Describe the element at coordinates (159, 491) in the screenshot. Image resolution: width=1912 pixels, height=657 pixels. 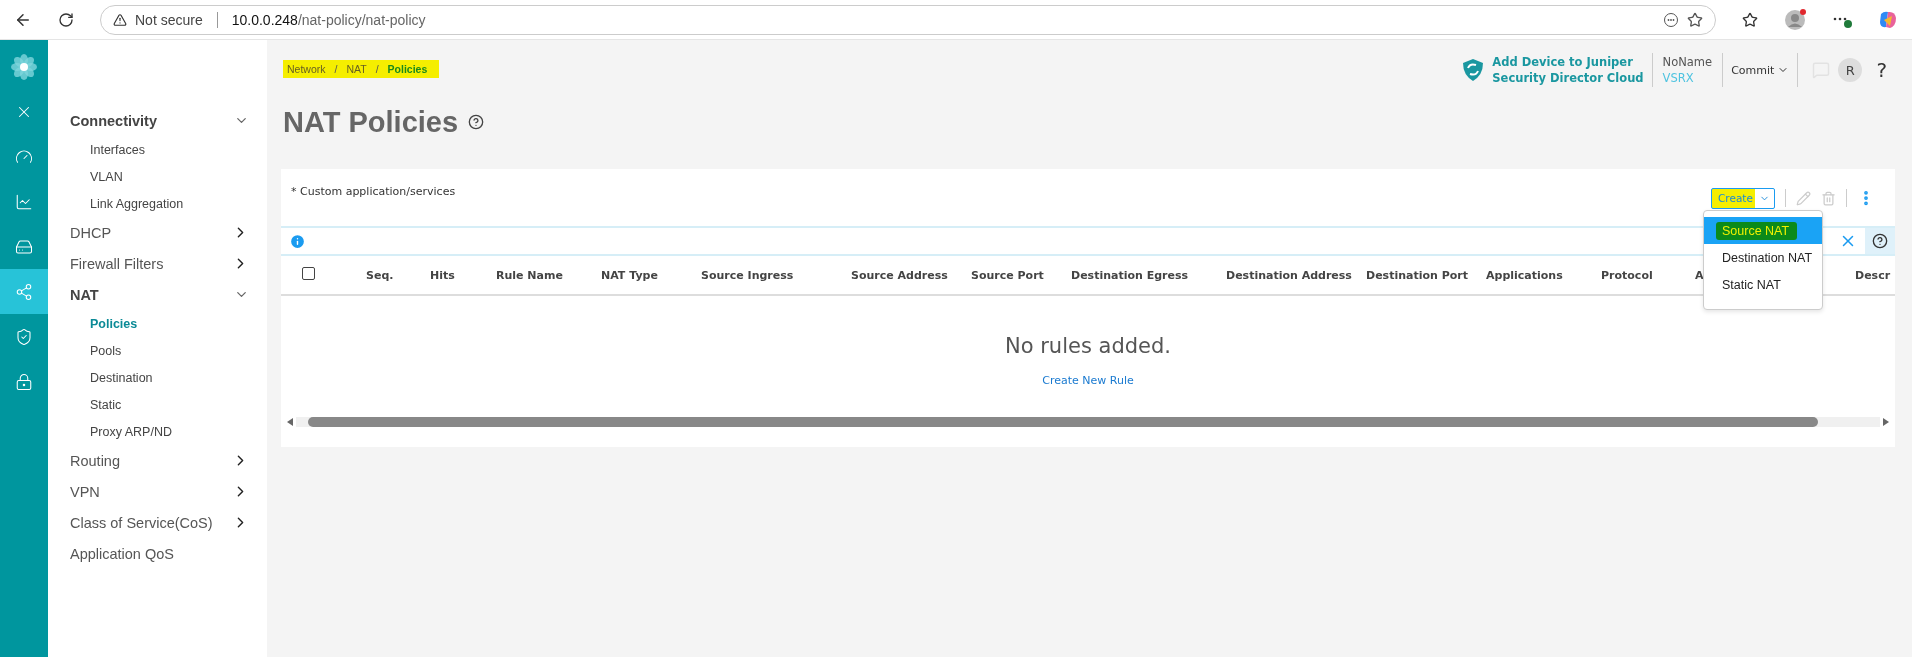
I see `sidebar-group: VPN` at that location.